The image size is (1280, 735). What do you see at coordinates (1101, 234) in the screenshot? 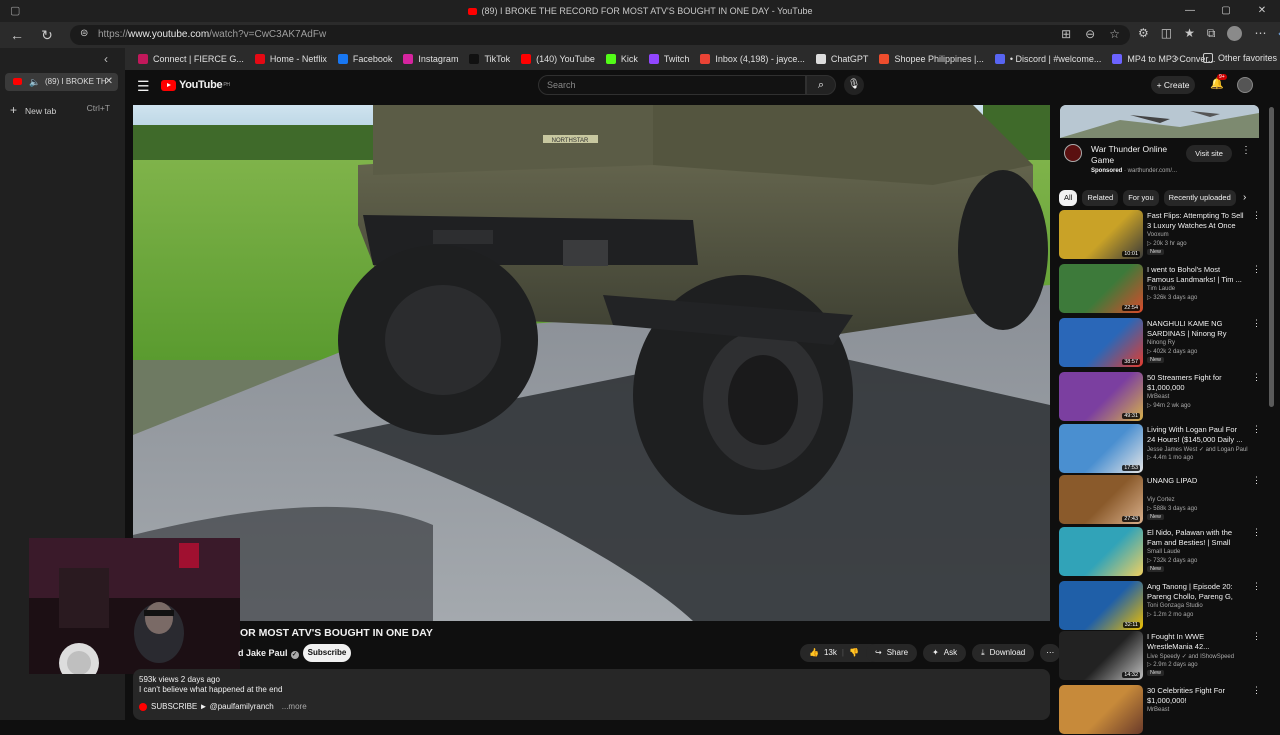
I see `video-thumbnail: 10:01` at bounding box center [1101, 234].